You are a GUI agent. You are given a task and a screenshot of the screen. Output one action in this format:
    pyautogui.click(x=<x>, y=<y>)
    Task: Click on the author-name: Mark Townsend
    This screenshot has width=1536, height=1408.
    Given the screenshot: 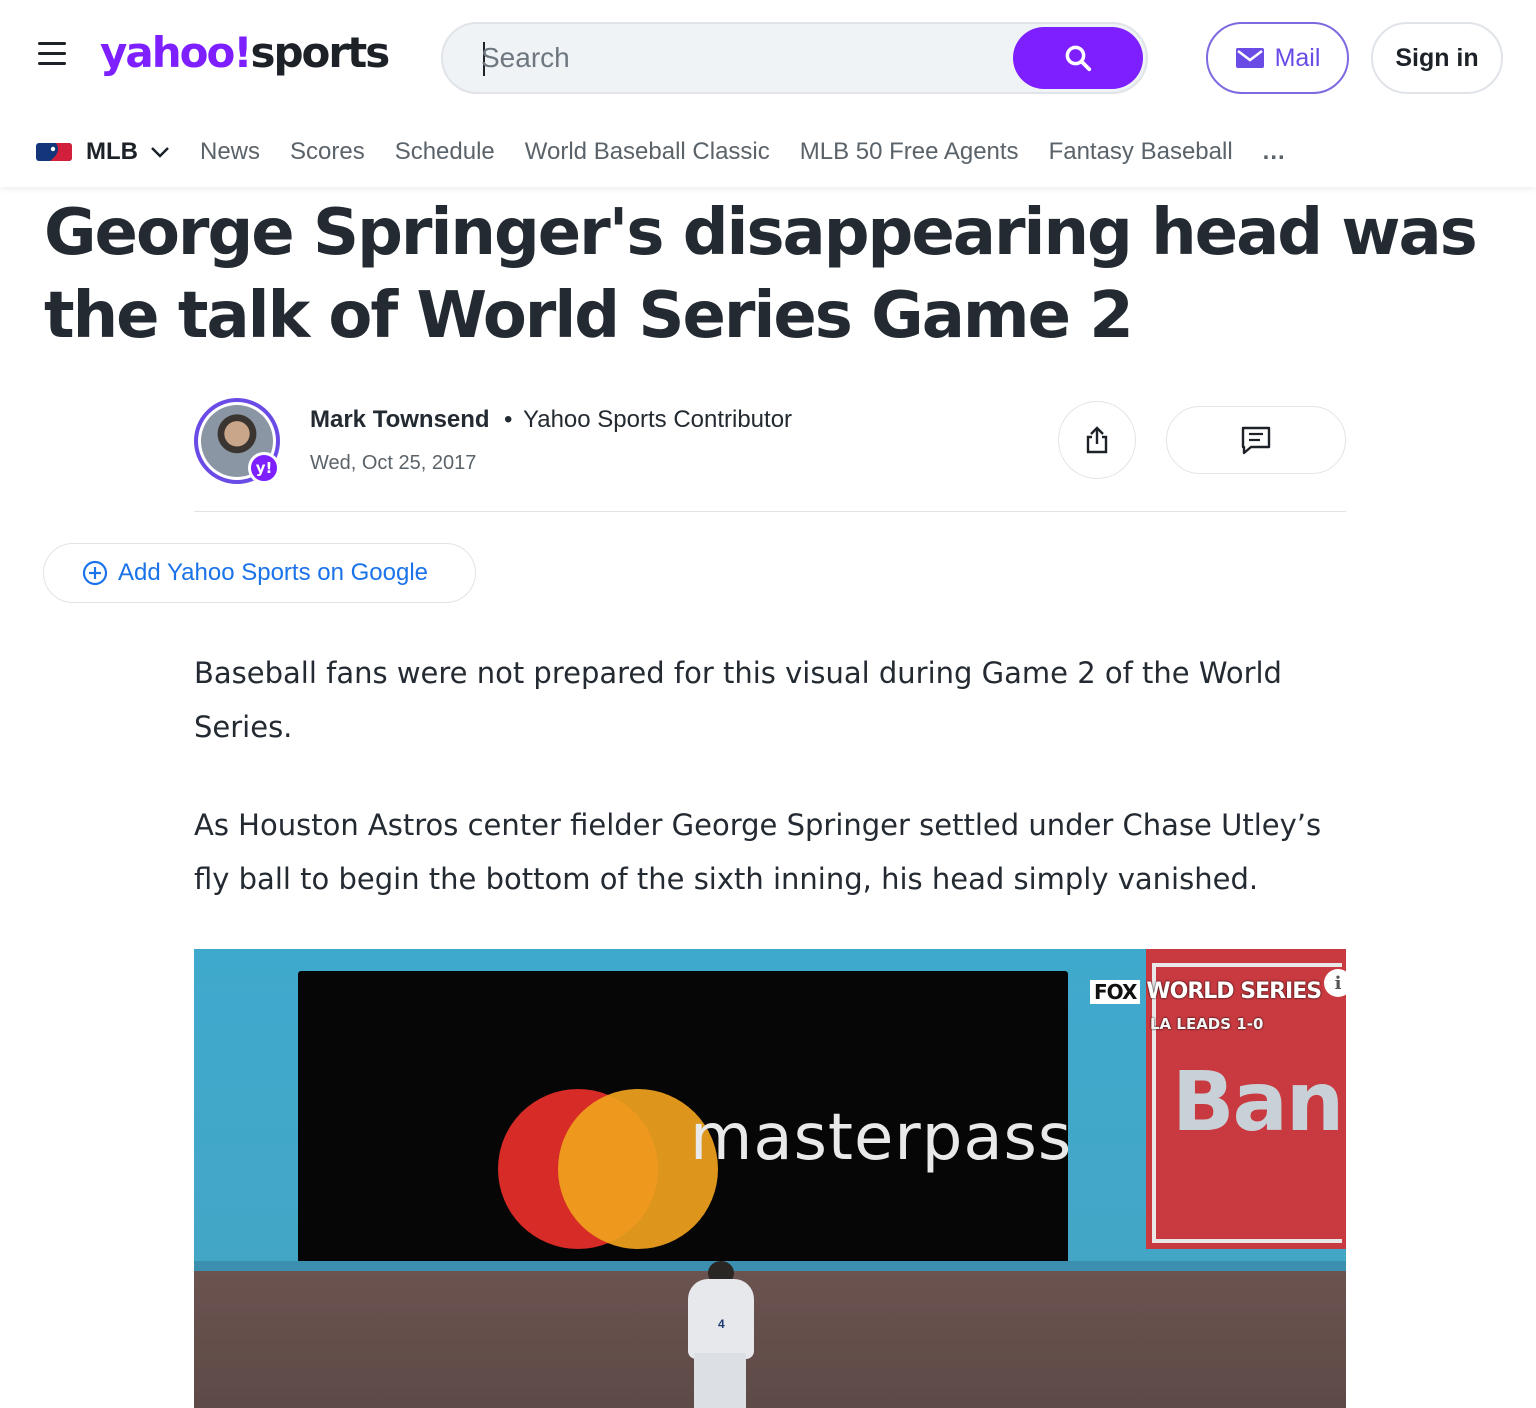 What is the action you would take?
    pyautogui.click(x=400, y=420)
    